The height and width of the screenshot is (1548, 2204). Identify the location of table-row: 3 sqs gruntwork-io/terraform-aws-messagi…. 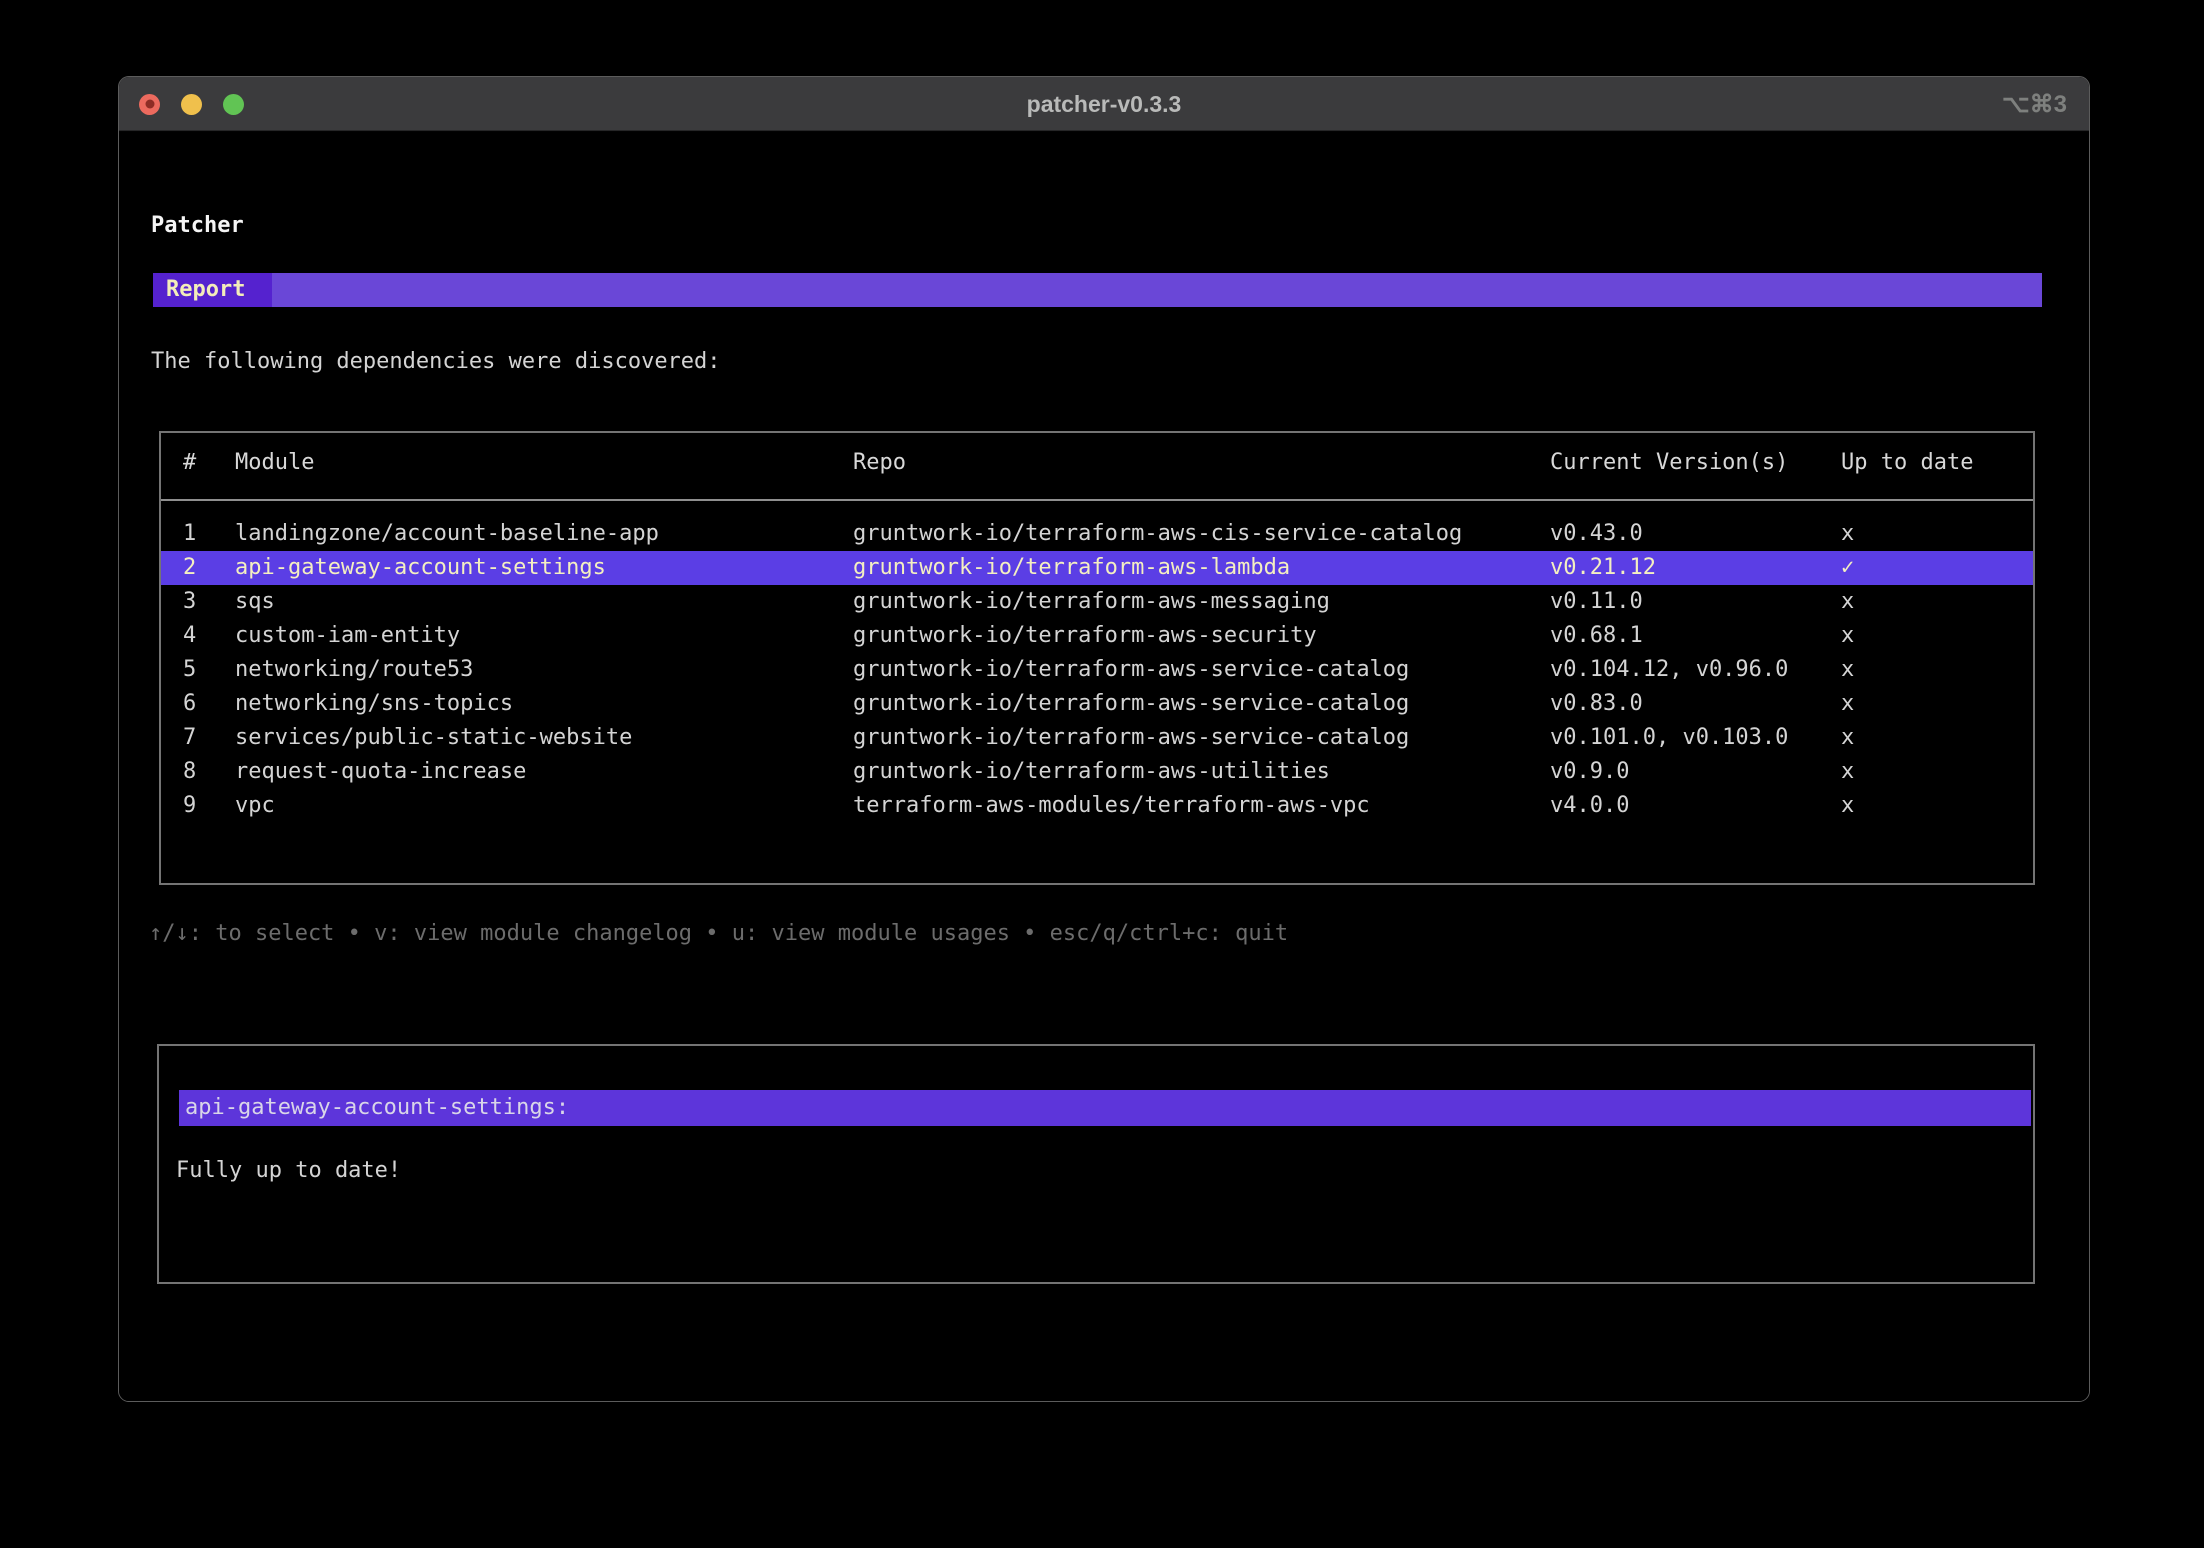
(1097, 602).